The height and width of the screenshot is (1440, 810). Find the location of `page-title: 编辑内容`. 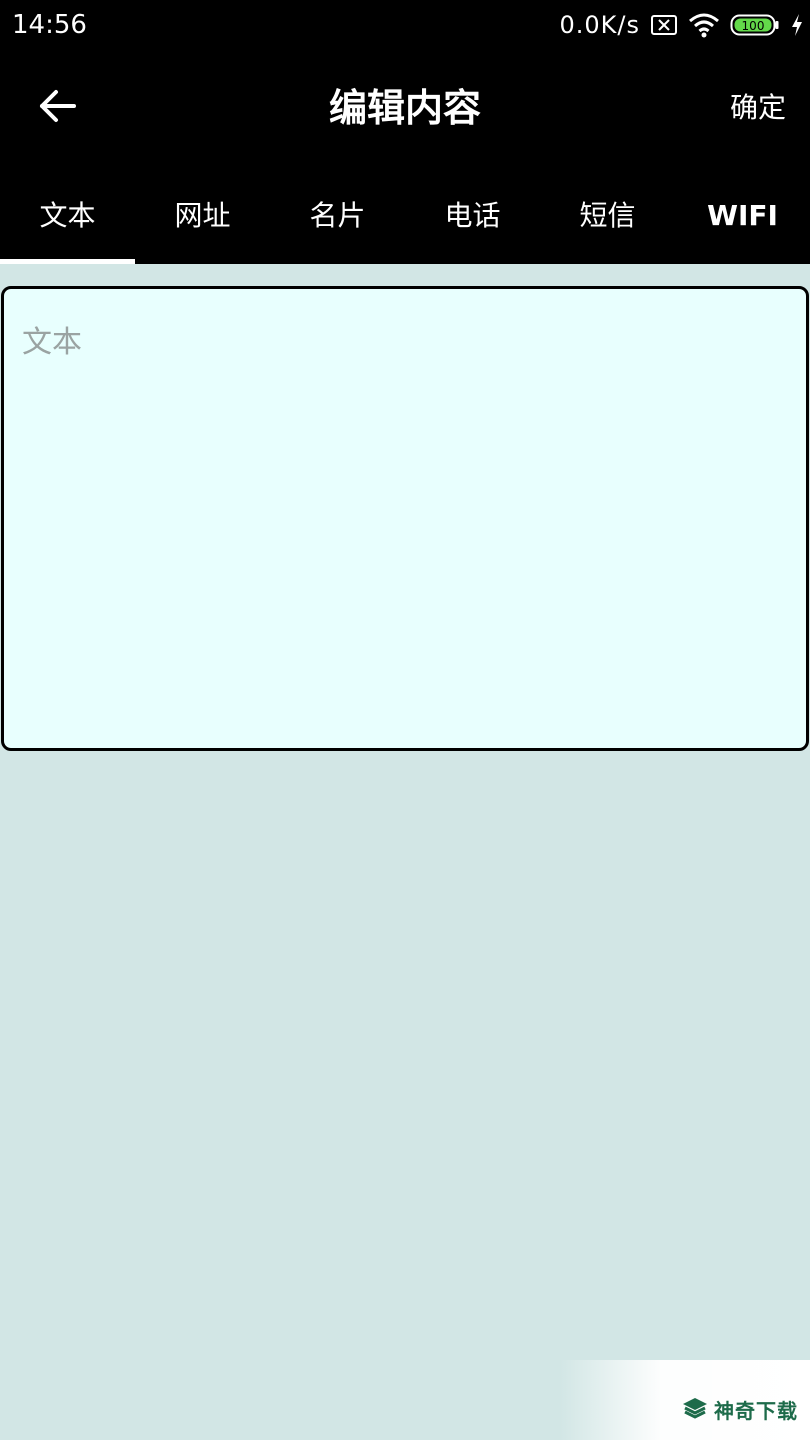

page-title: 编辑内容 is located at coordinates (404, 108).